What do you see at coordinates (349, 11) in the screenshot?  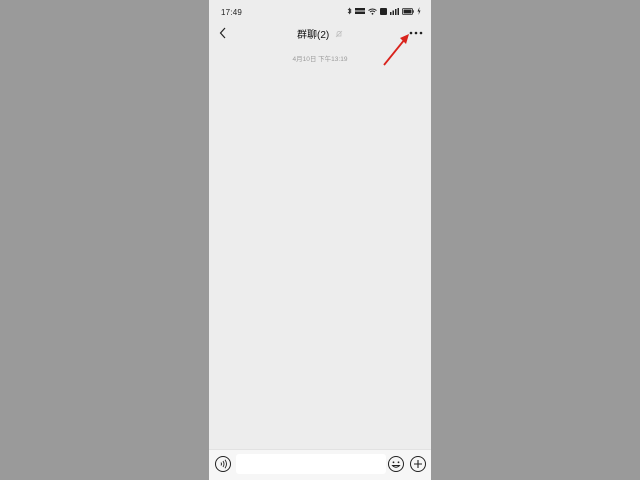 I see `bluetooth-icon` at bounding box center [349, 11].